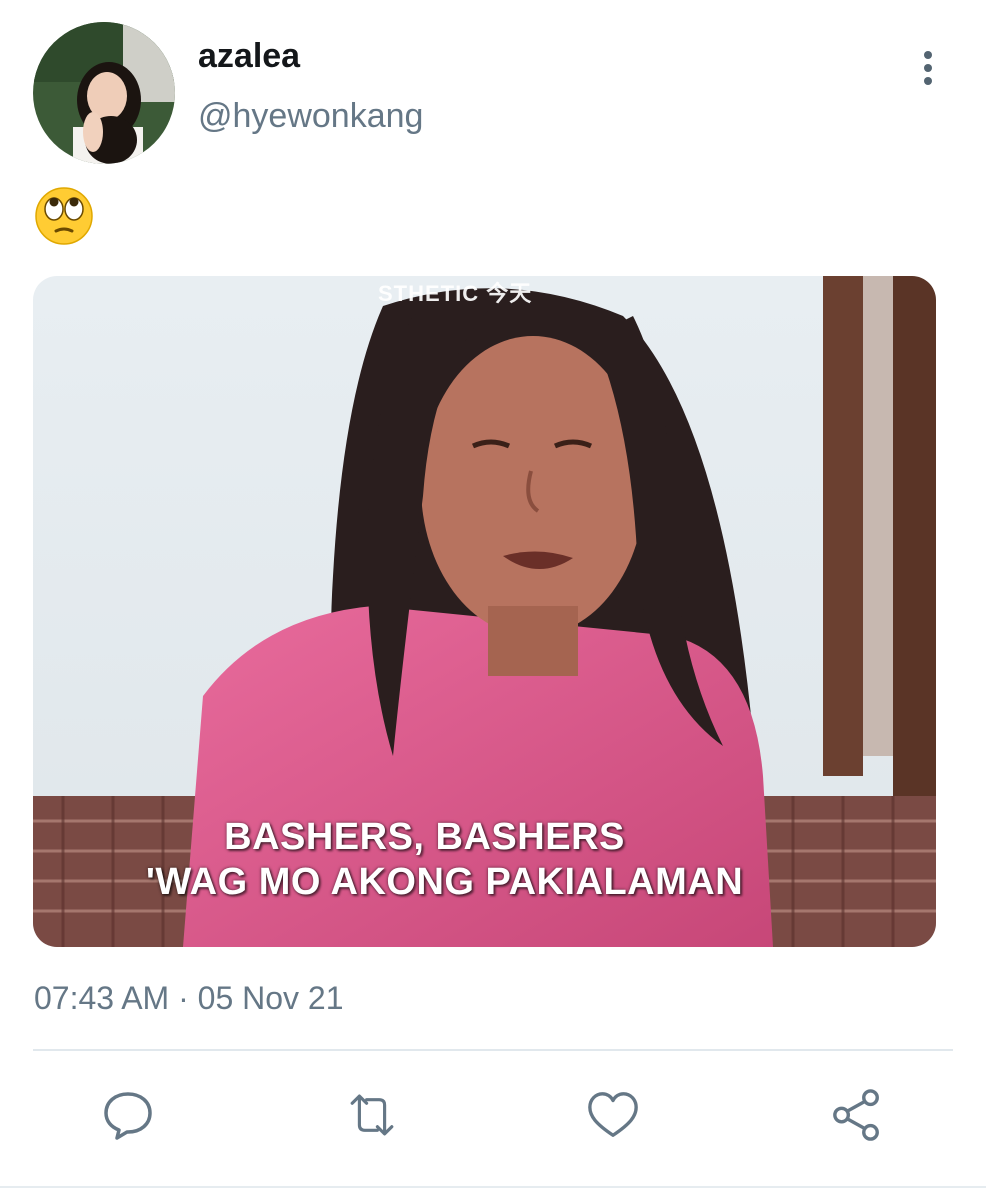  I want to click on divider, so click(493, 1050).